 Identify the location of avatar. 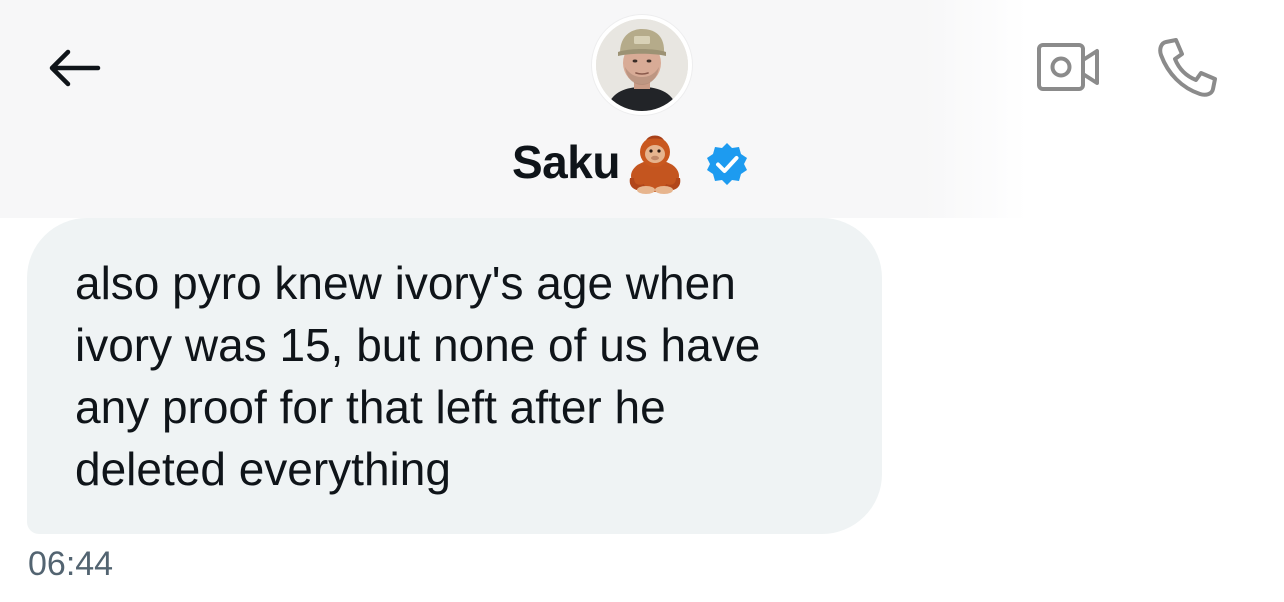
(642, 65).